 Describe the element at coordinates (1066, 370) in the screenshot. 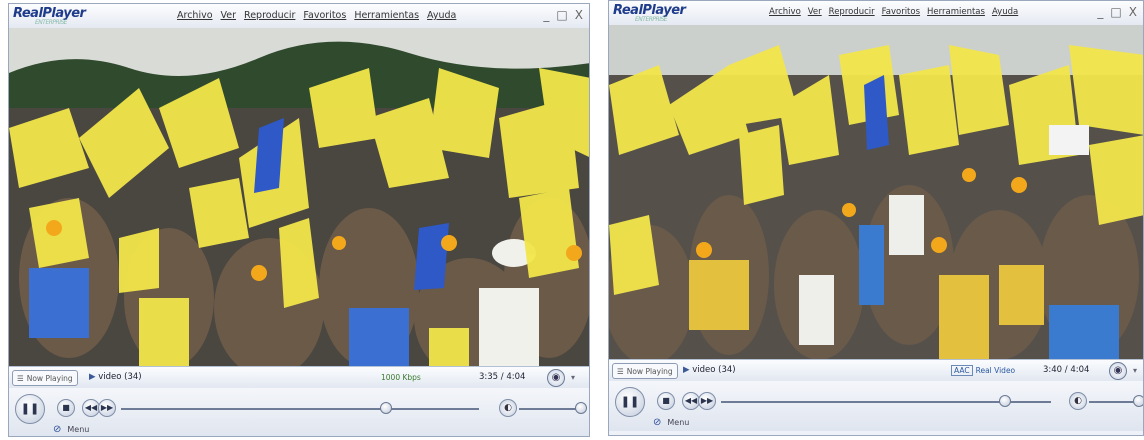

I see `time-readout: 3:40 / 4:04` at that location.